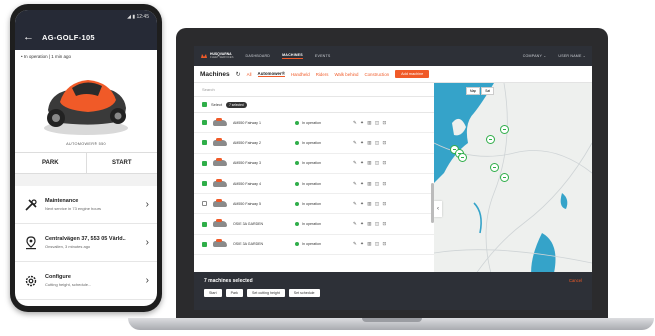 This screenshot has width=655, height=336. What do you see at coordinates (300, 74) in the screenshot?
I see `filter-handheld: Handheld` at bounding box center [300, 74].